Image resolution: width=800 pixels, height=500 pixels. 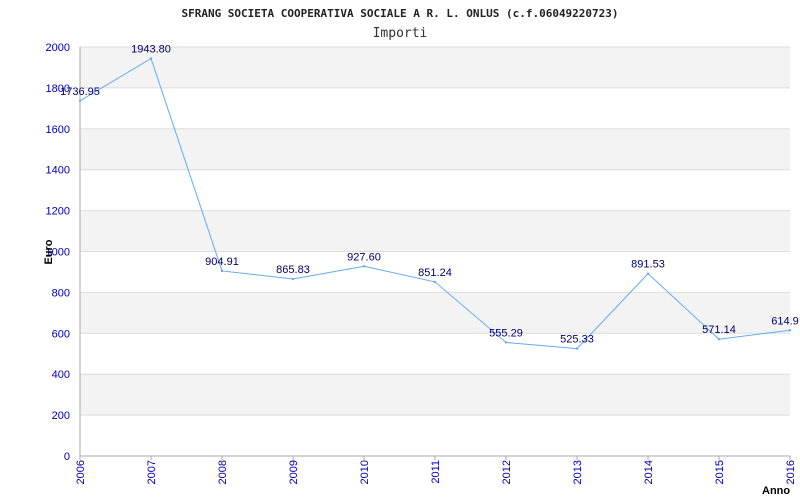 I want to click on x-tick-label: 2015, so click(x=720, y=472).